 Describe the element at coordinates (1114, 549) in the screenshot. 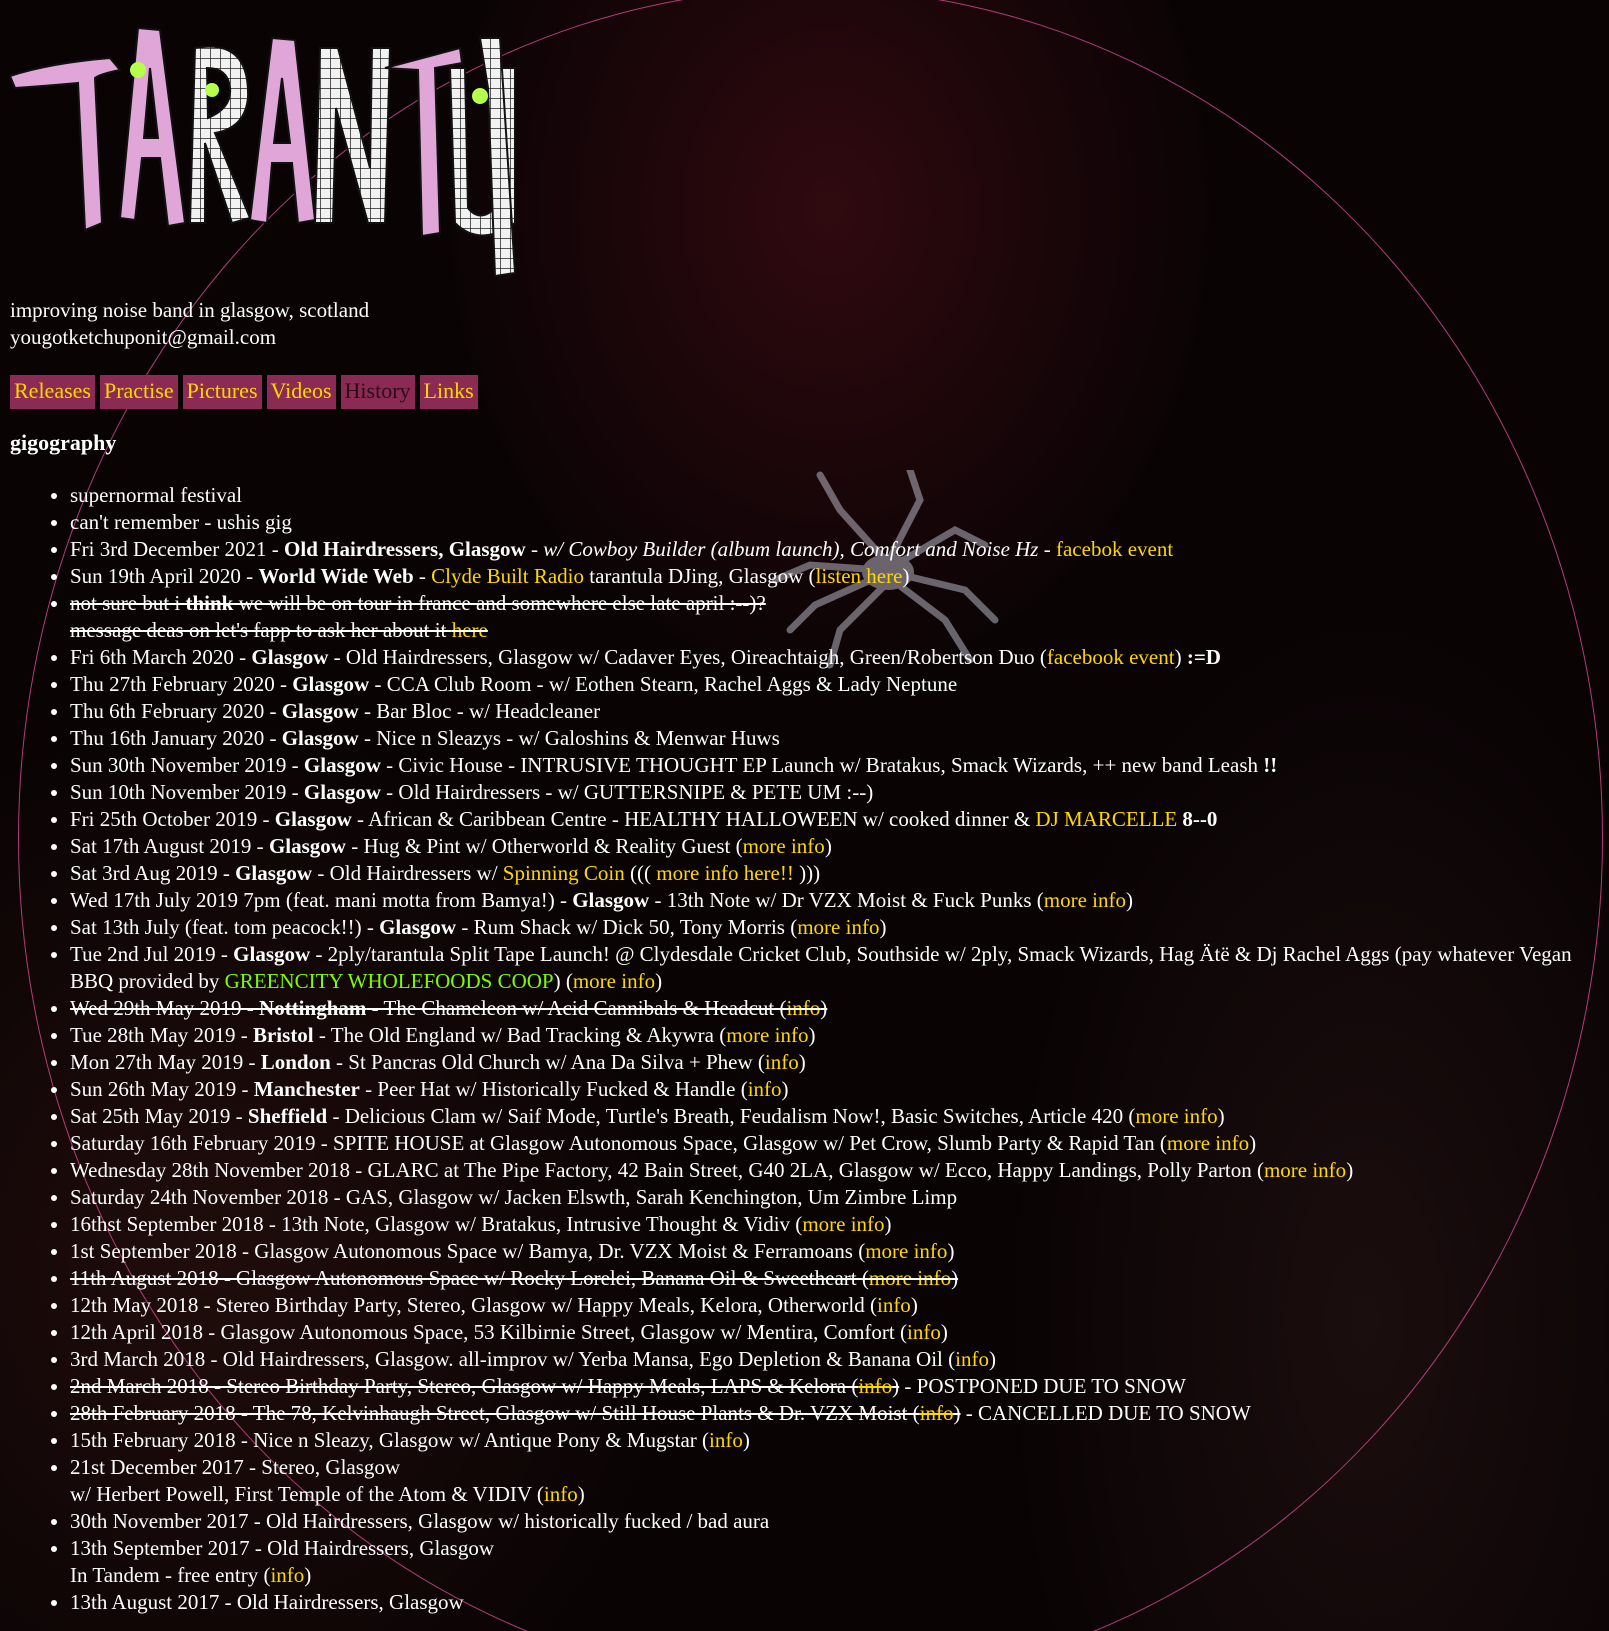

I see `gig-link: facebok event` at that location.